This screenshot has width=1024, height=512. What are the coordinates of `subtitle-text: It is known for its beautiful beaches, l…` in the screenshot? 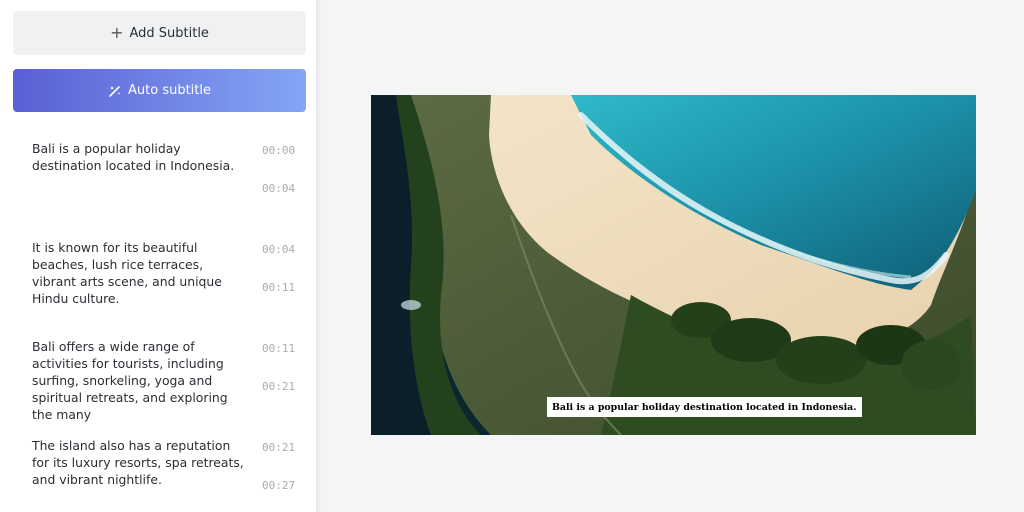 It's located at (139, 273).